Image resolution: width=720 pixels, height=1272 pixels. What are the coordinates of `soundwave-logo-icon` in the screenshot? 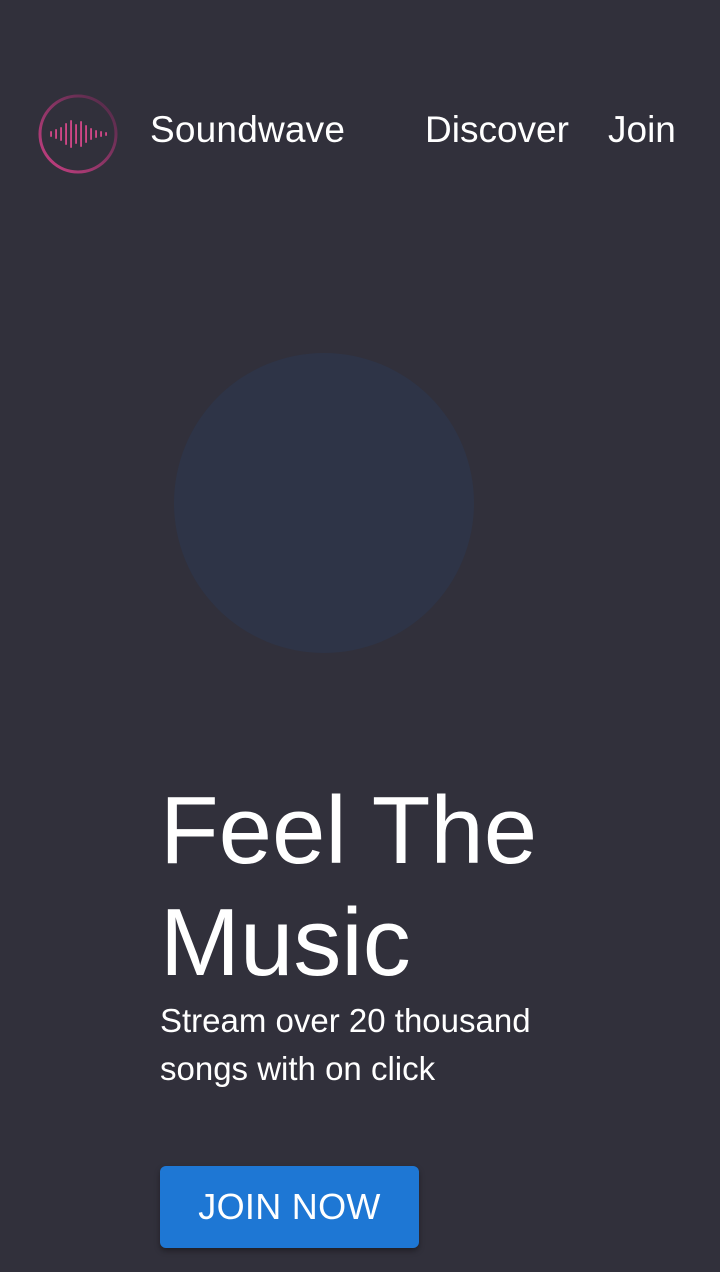 It's located at (78, 134).